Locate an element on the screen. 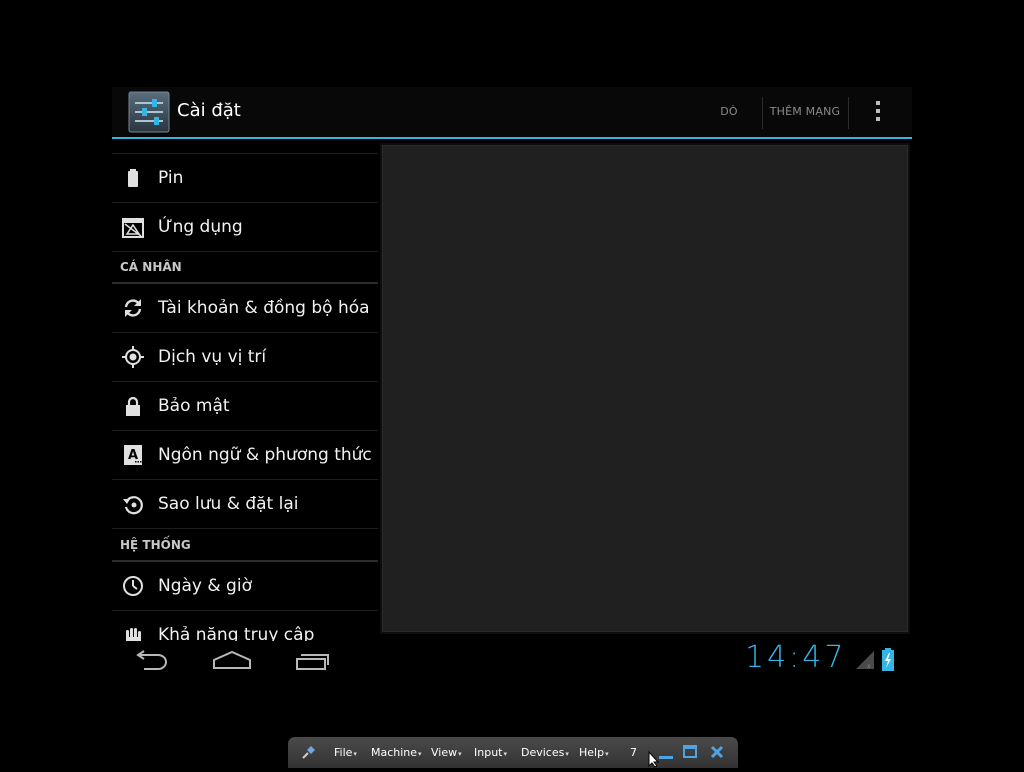 This screenshot has height=772, width=1024. action-bar-underline is located at coordinates (512, 138).